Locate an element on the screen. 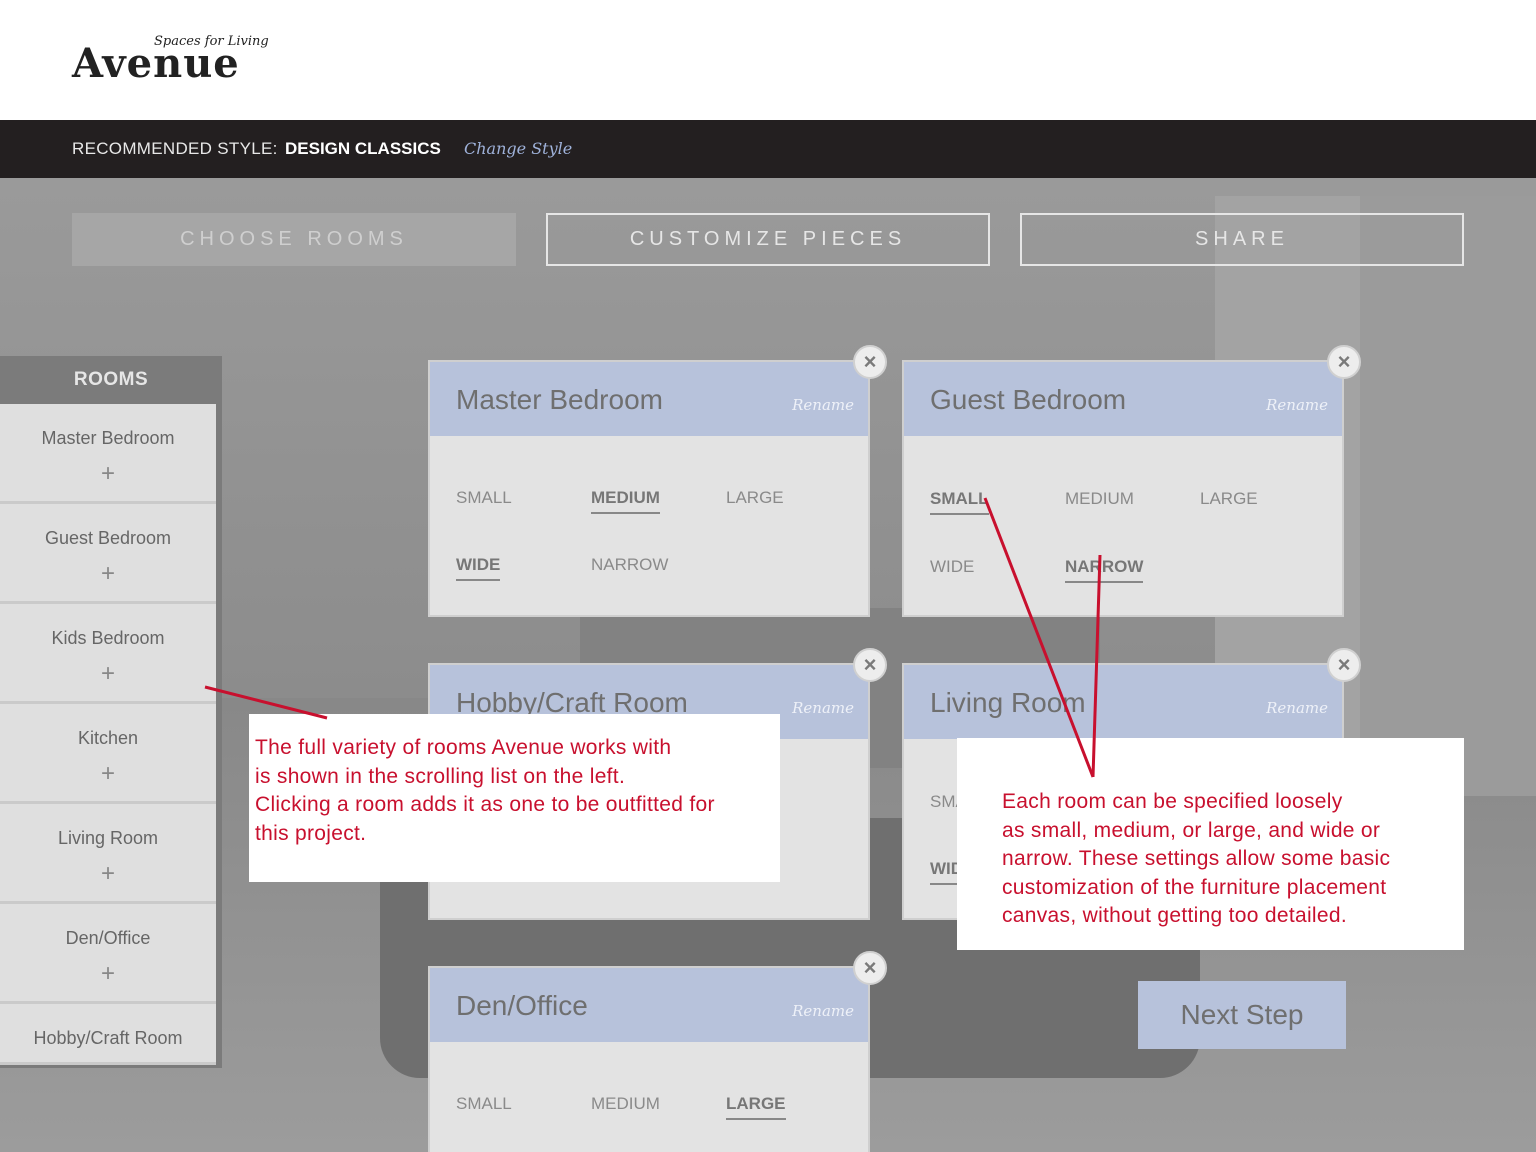 This screenshot has width=1536, height=1152. background-bookshelf-right is located at coordinates (1448, 496).